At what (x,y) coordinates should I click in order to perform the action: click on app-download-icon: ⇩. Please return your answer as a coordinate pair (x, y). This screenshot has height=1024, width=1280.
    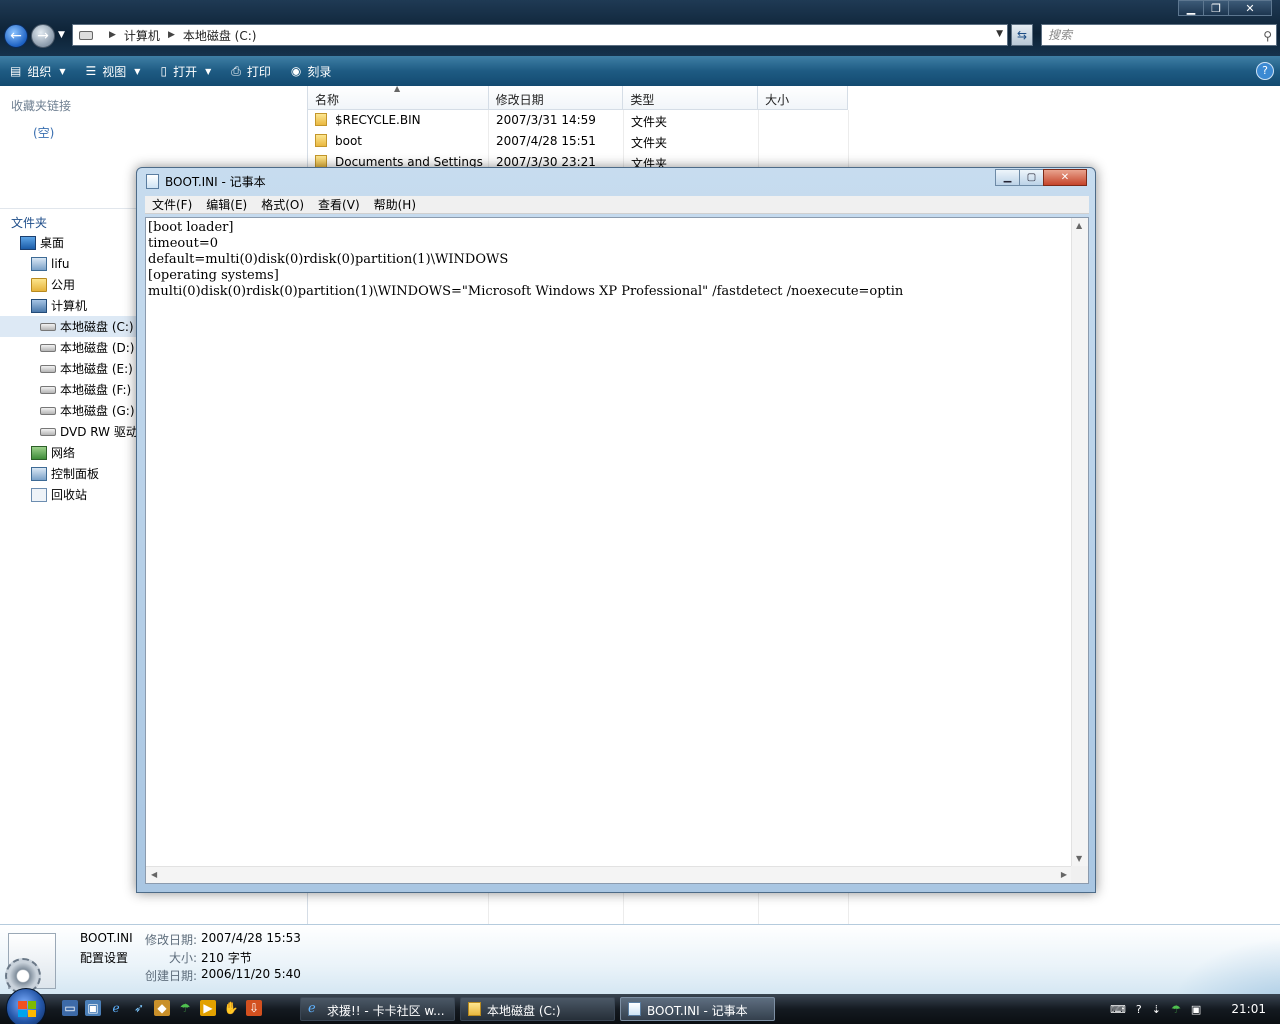
    Looking at the image, I should click on (254, 1008).